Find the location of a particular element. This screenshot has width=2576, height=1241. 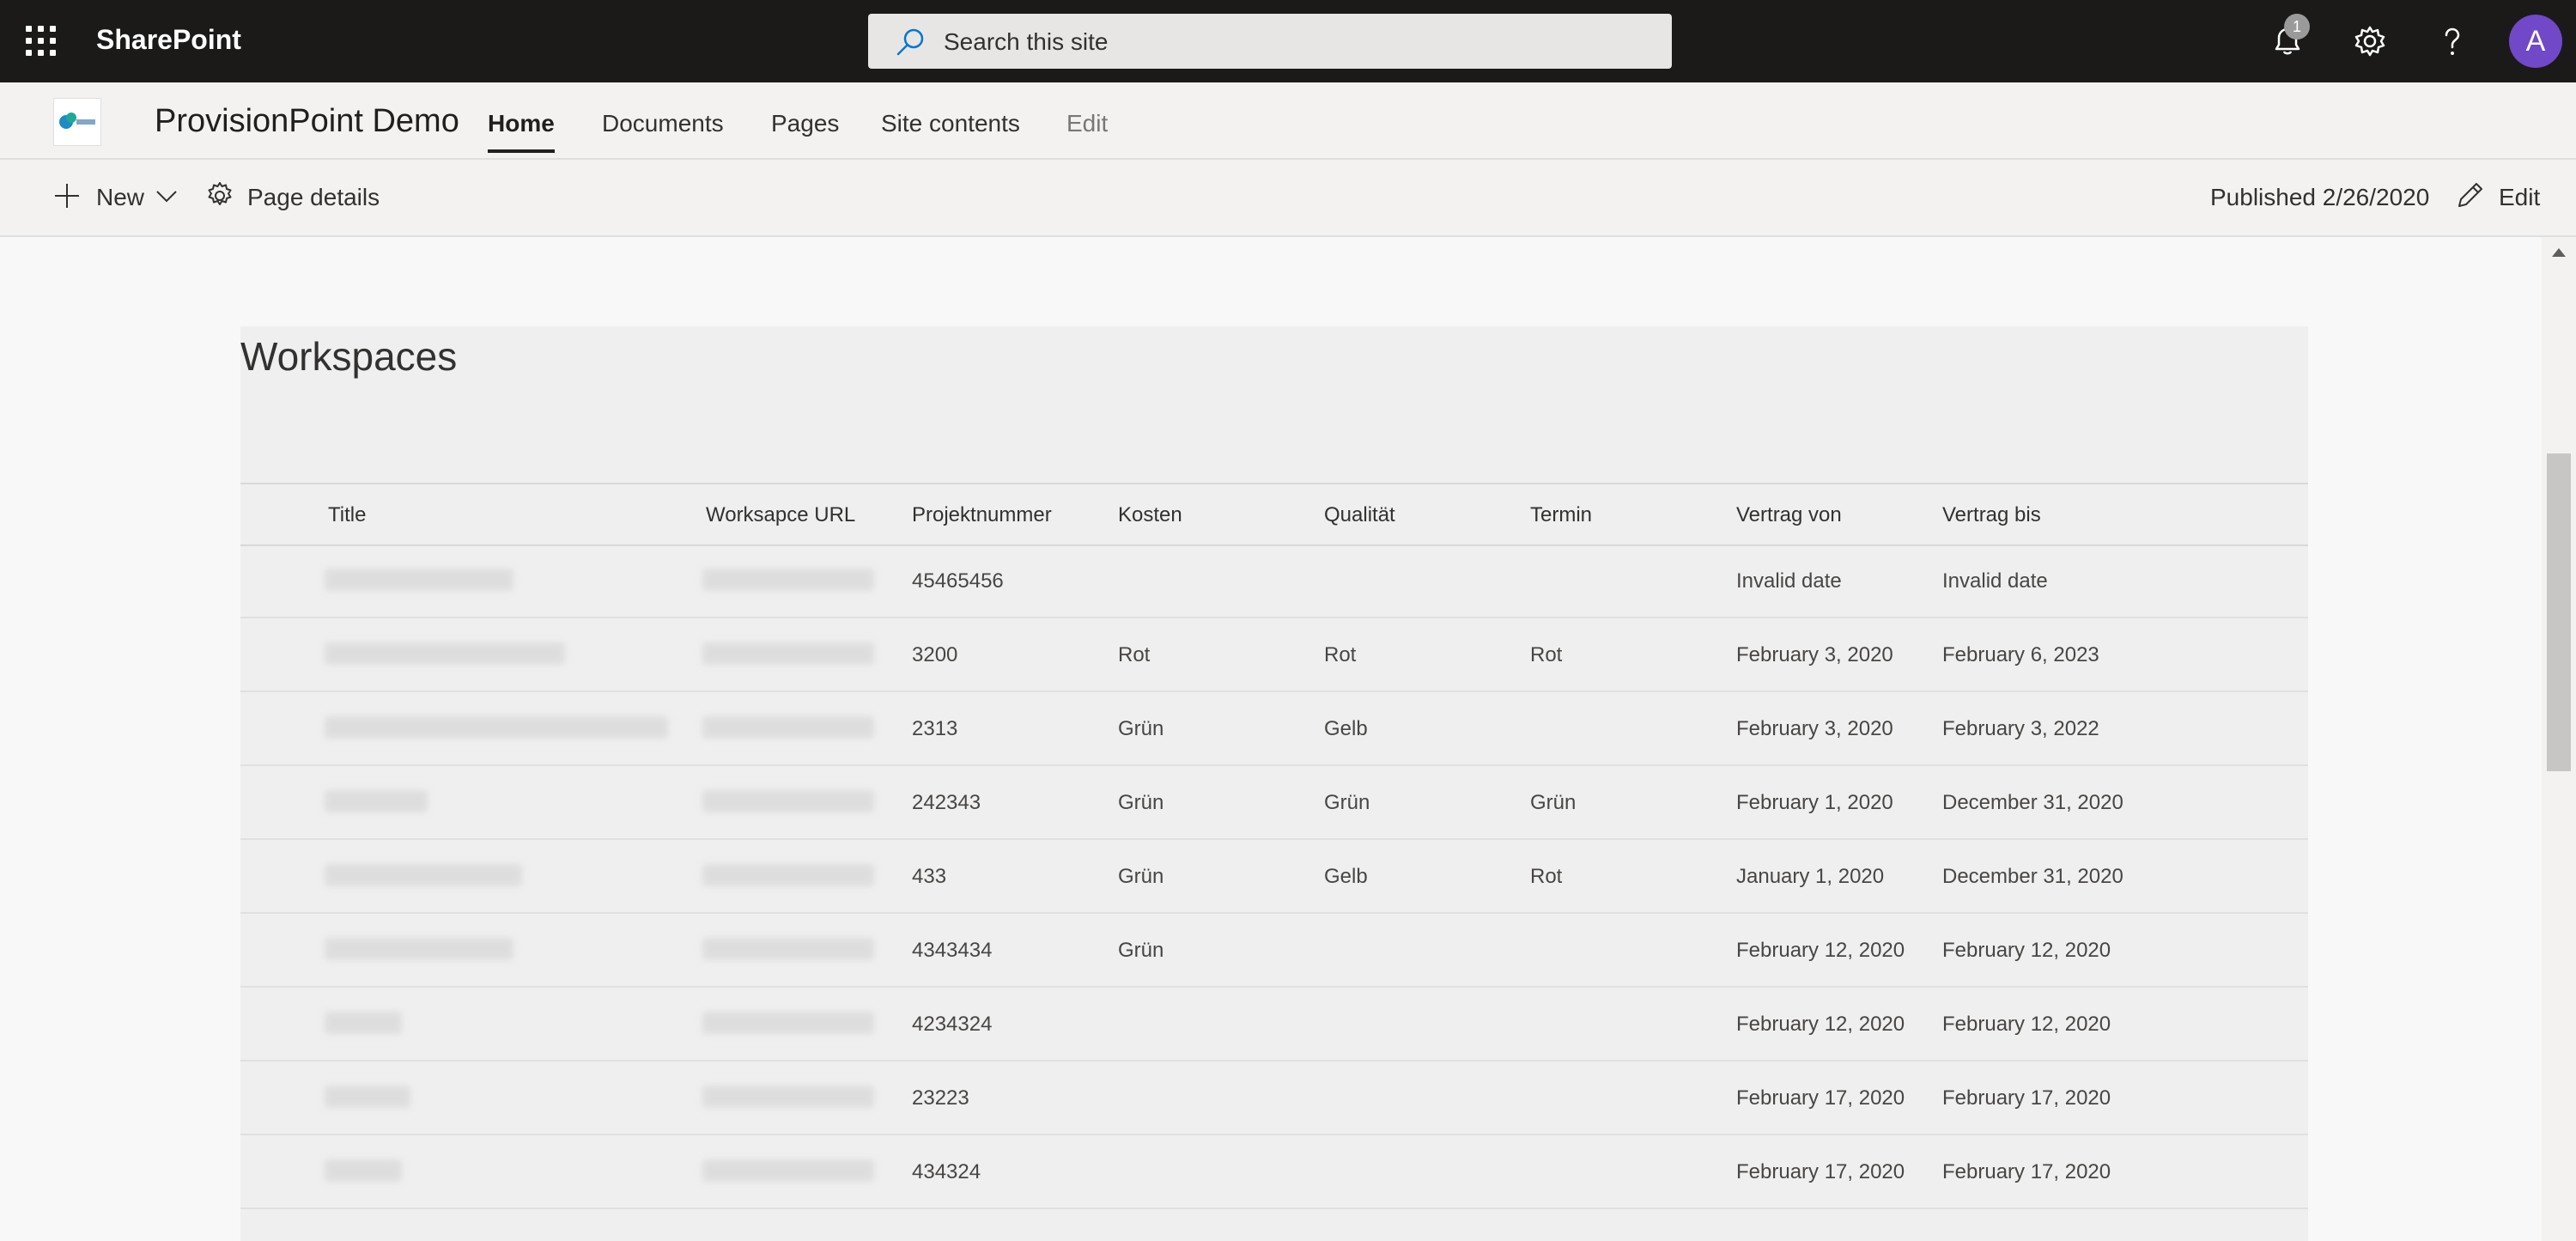

suite-bar: SharePoint Search this site 1 A is located at coordinates (1288, 41).